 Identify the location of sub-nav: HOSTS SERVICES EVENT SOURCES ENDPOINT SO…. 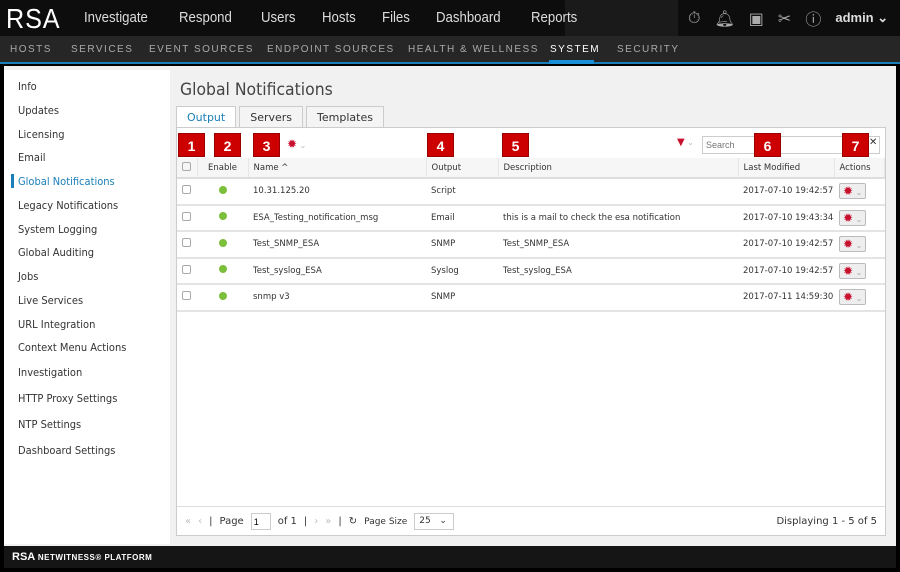
(450, 50).